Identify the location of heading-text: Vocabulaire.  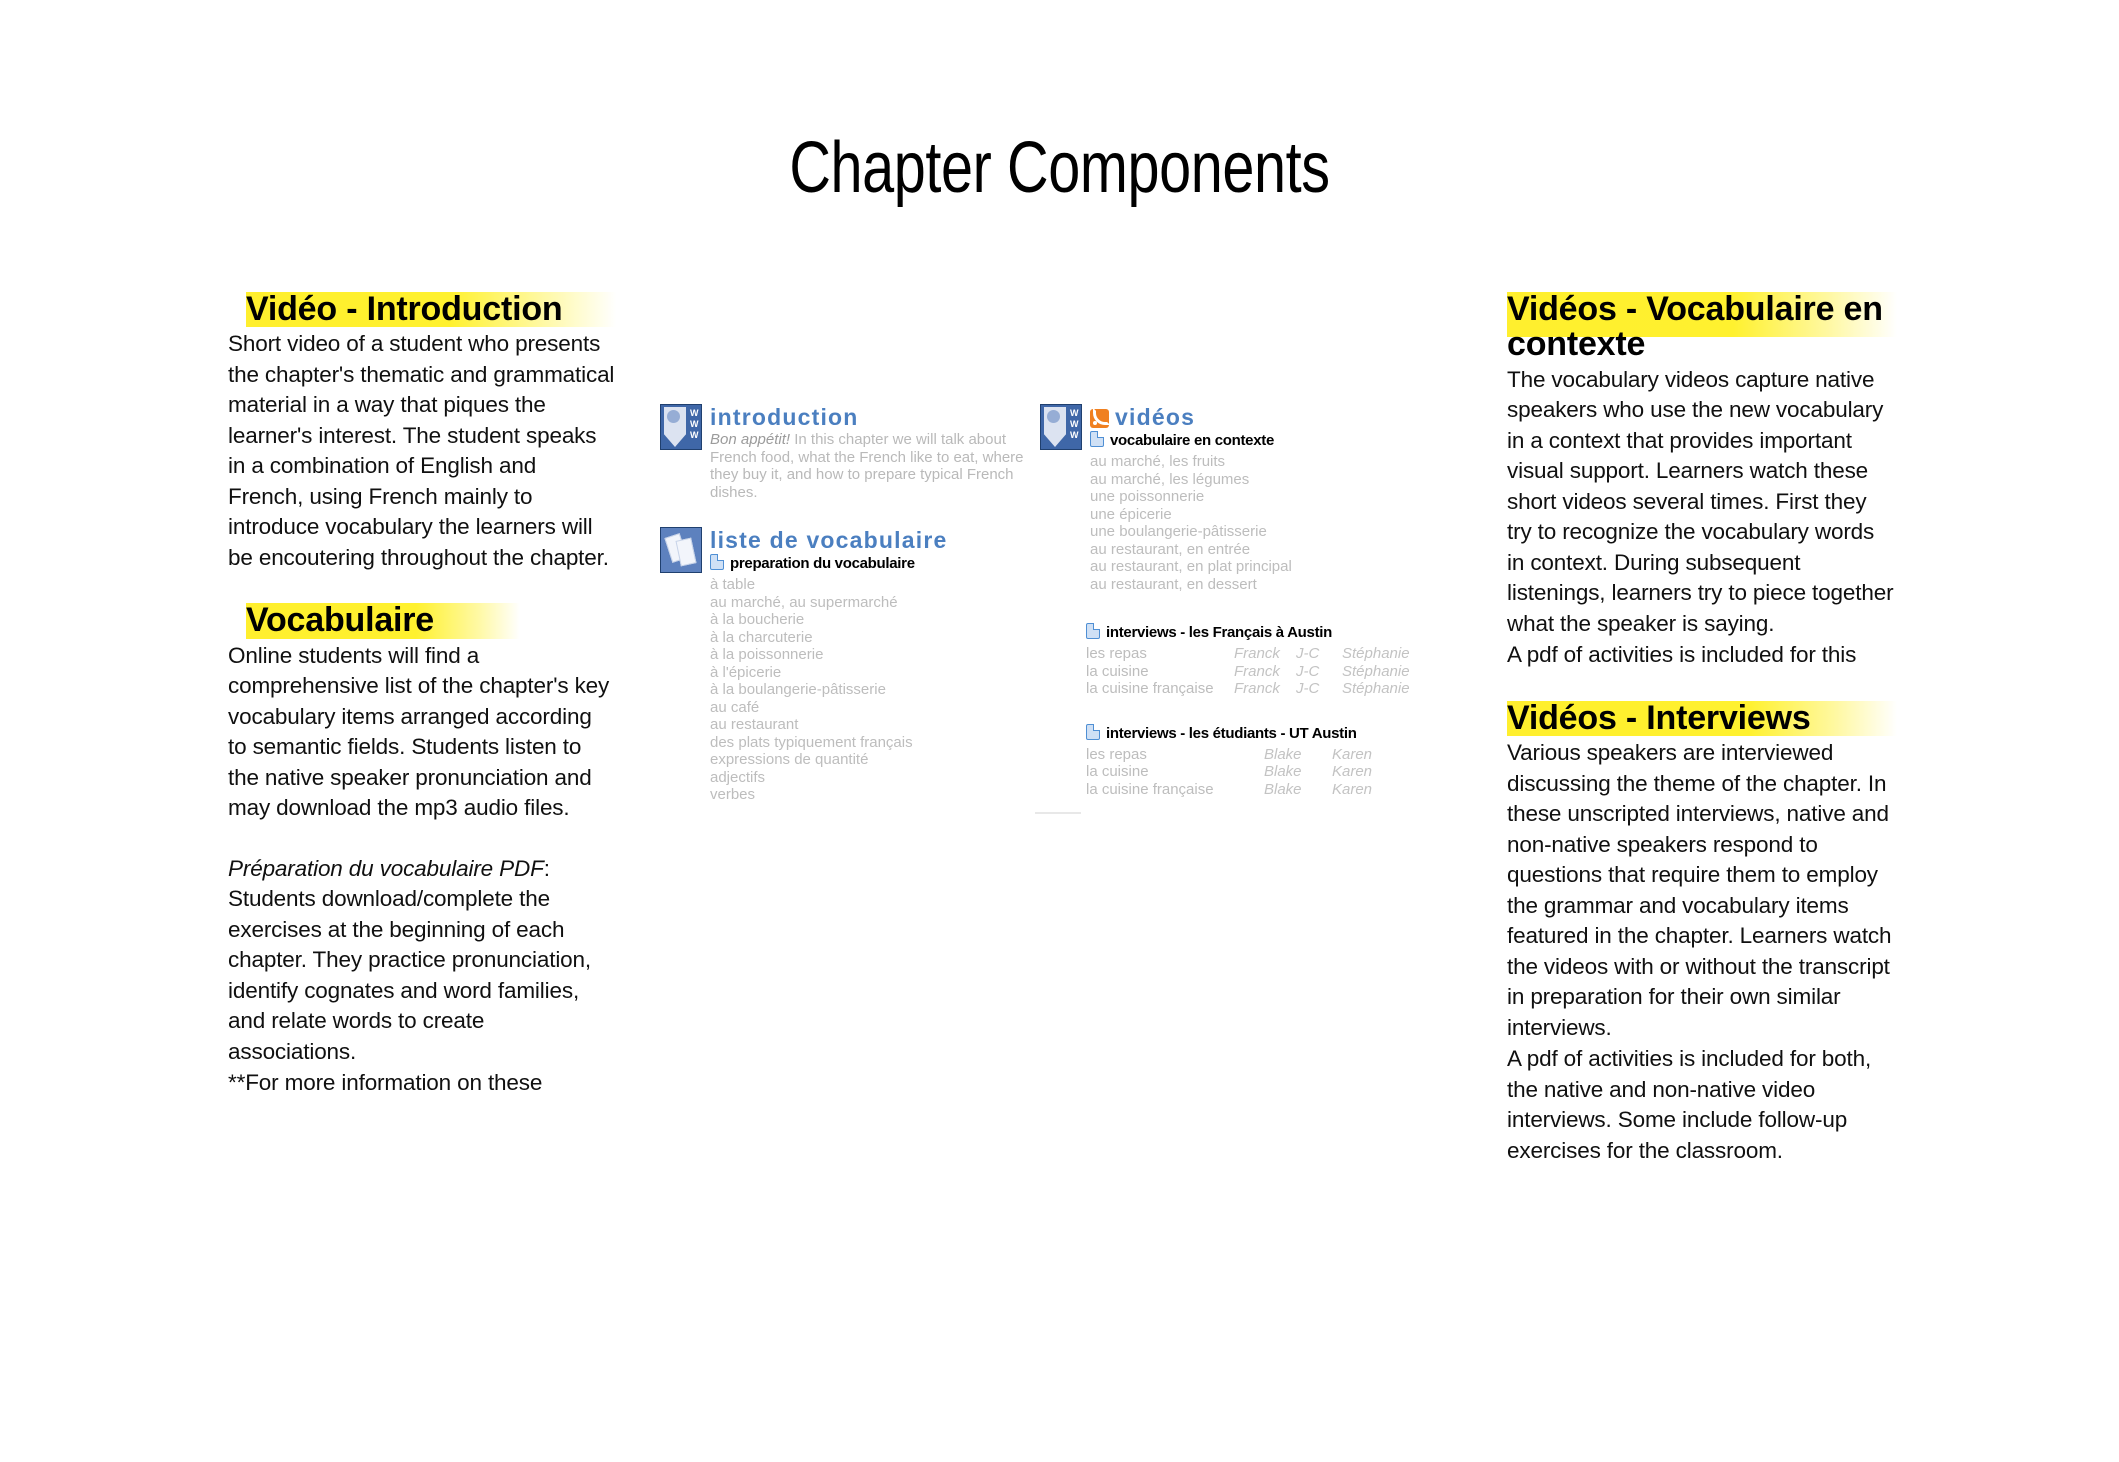
(340, 620).